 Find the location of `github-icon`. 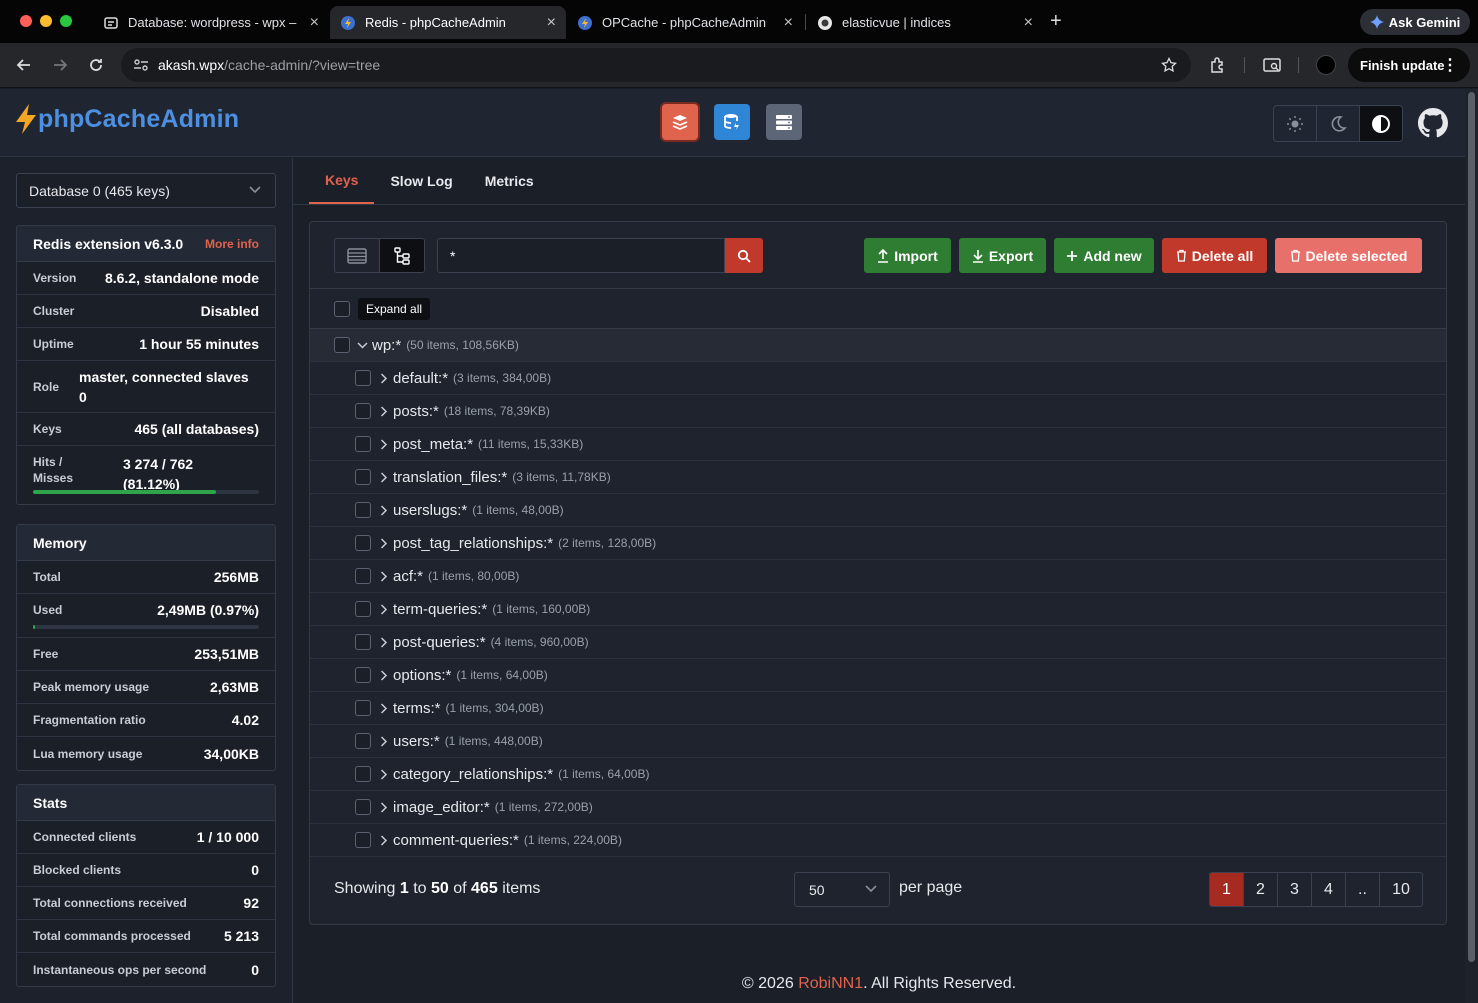

github-icon is located at coordinates (1433, 123).